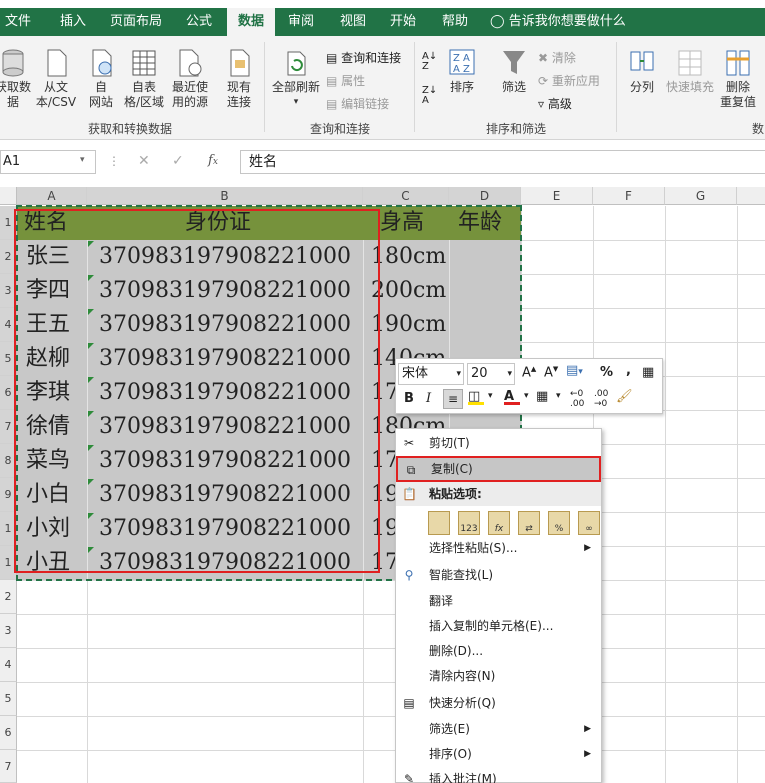 This screenshot has height=783, width=765. Describe the element at coordinates (559, 523) in the screenshot. I see `paste-formatting-icon: %` at that location.